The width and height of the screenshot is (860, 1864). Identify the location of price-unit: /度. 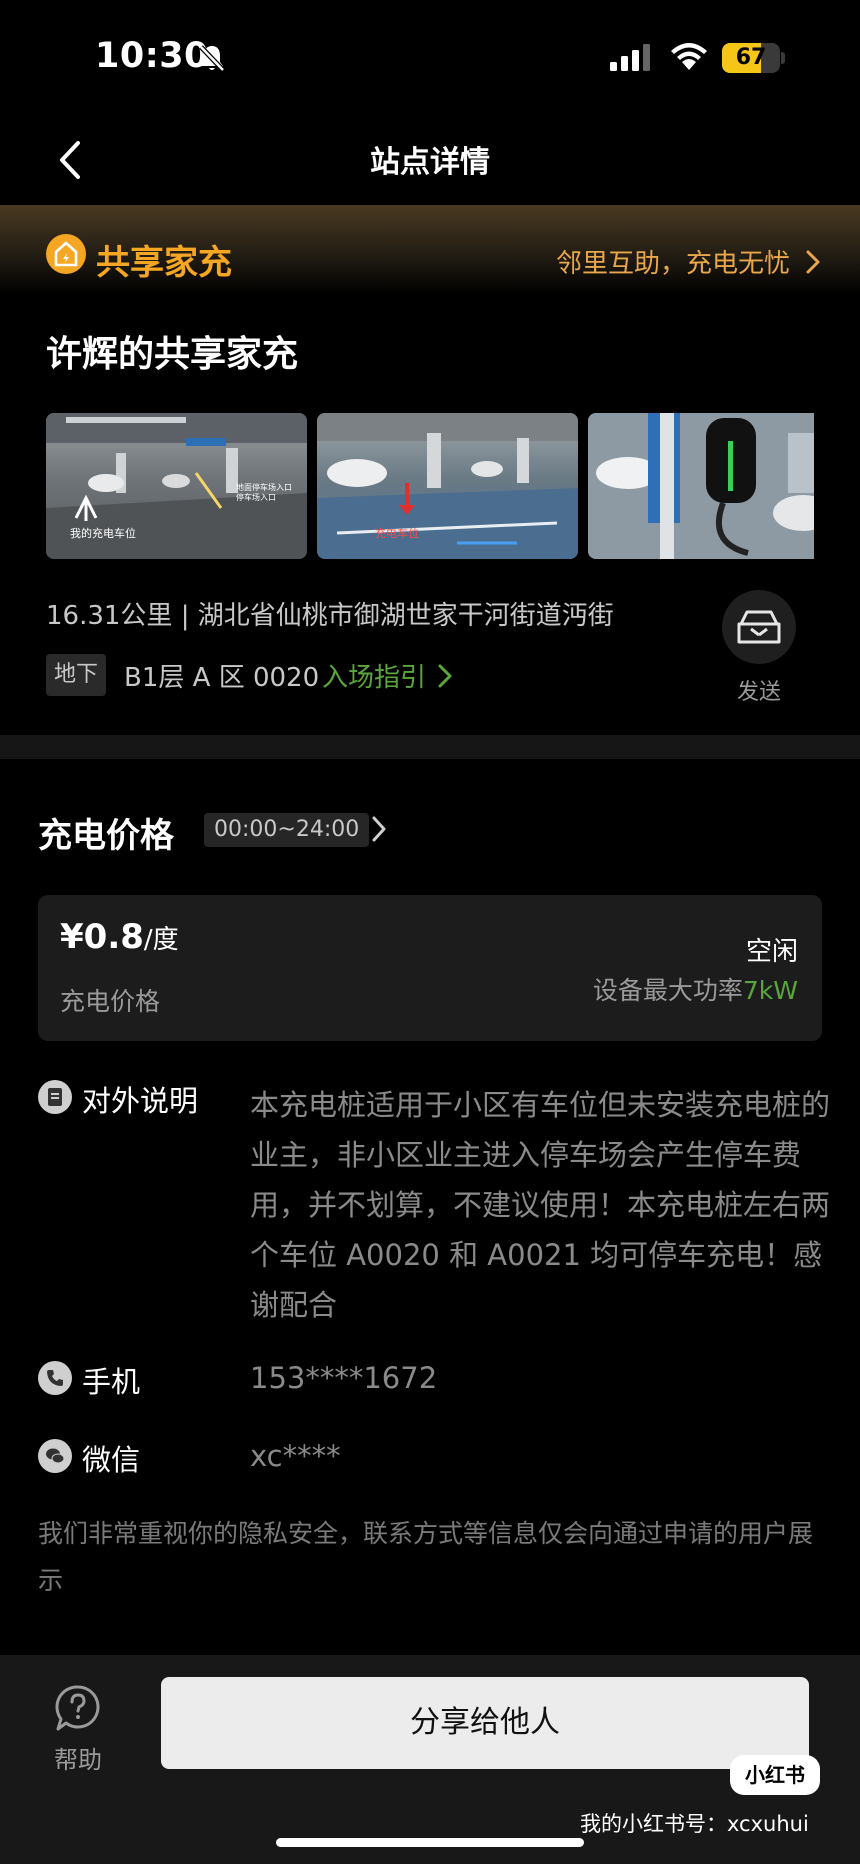
(161, 940).